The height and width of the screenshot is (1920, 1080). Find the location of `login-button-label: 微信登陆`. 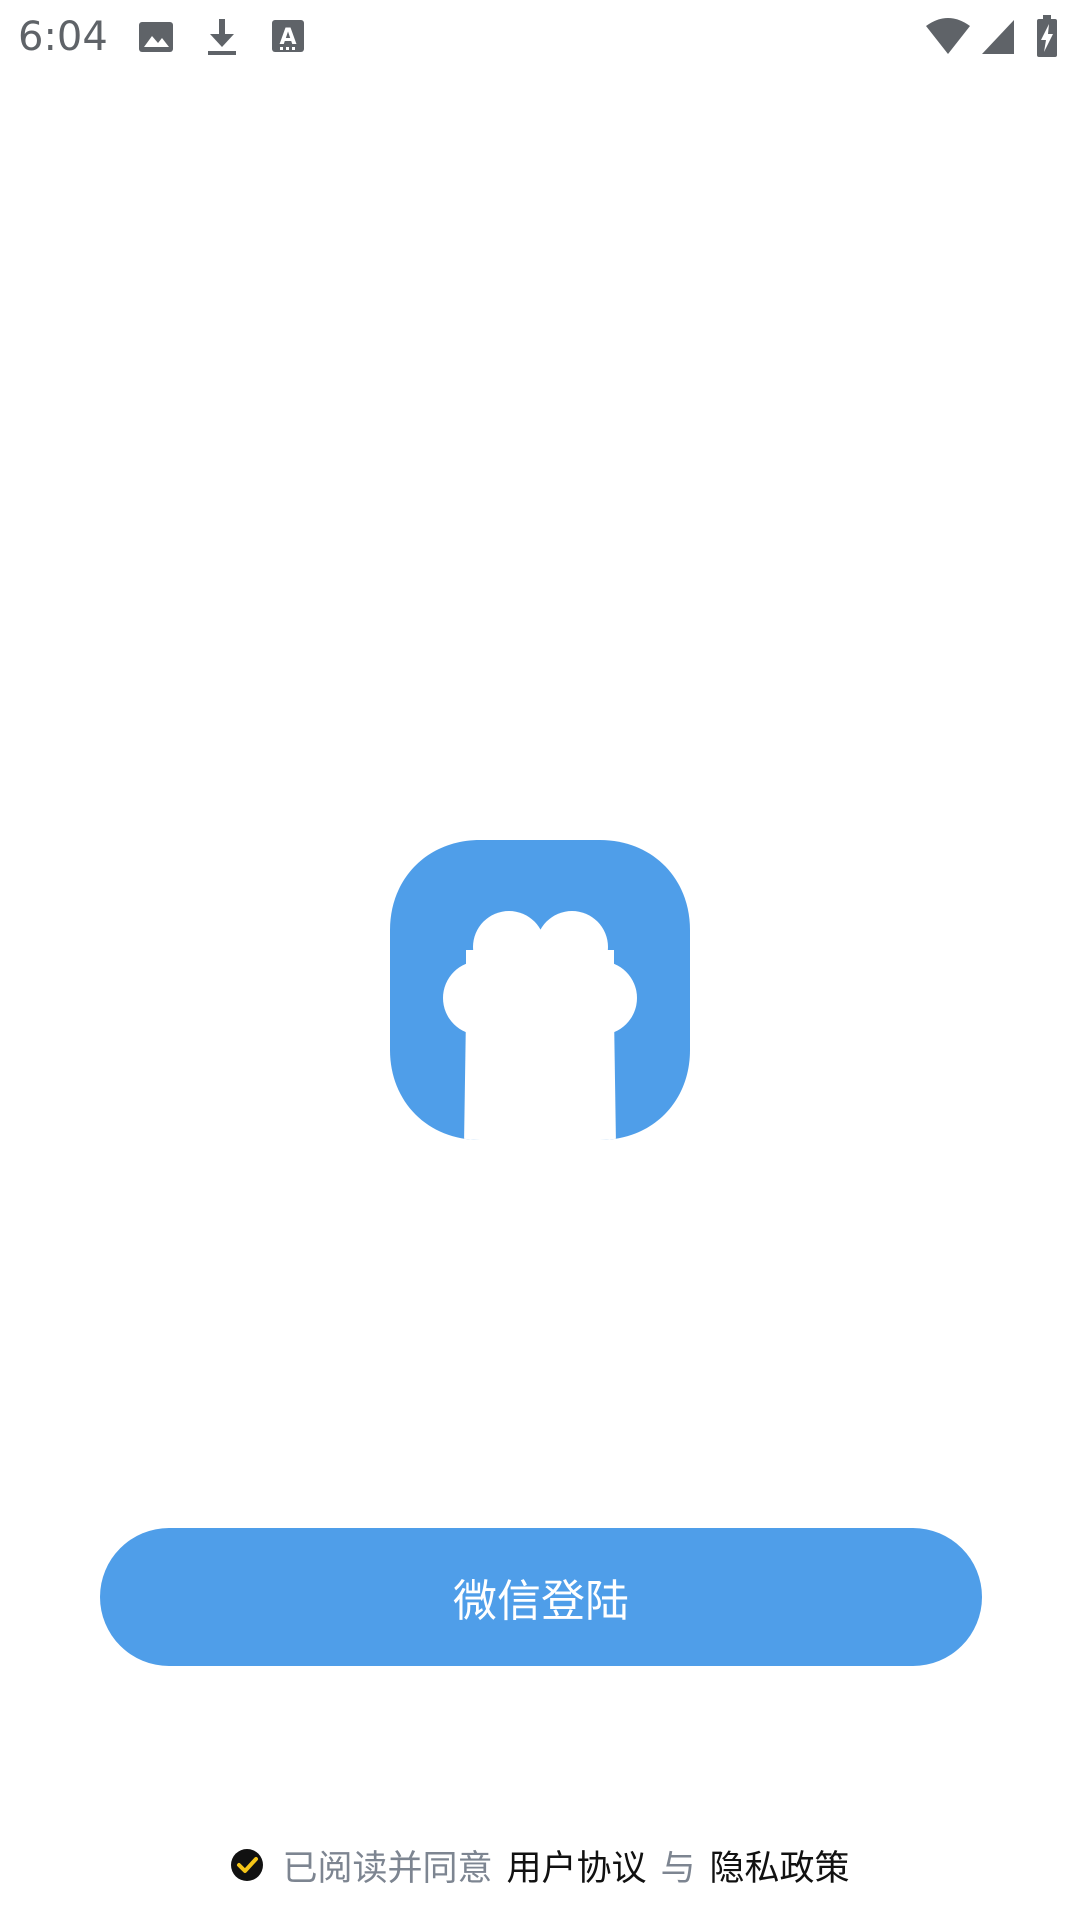

login-button-label: 微信登陆 is located at coordinates (541, 1601).